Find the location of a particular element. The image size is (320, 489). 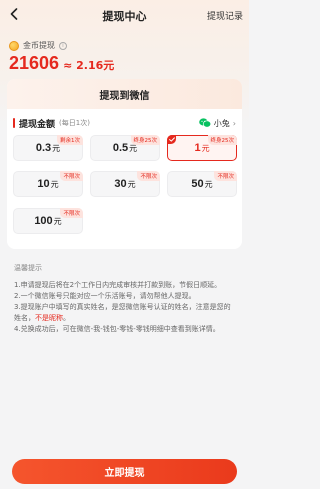

tab-wechat-label: 提现到微信 is located at coordinates (124, 96).